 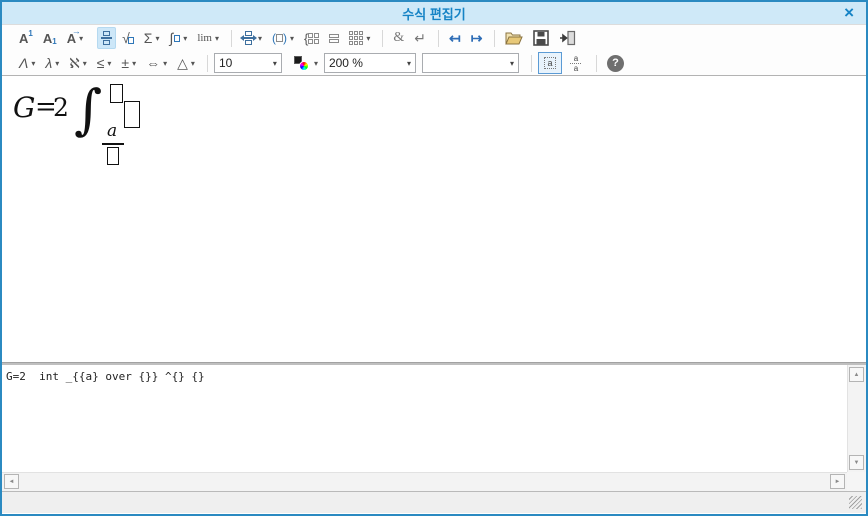 What do you see at coordinates (171, 38) in the screenshot?
I see `integral-icon: ∫` at bounding box center [171, 38].